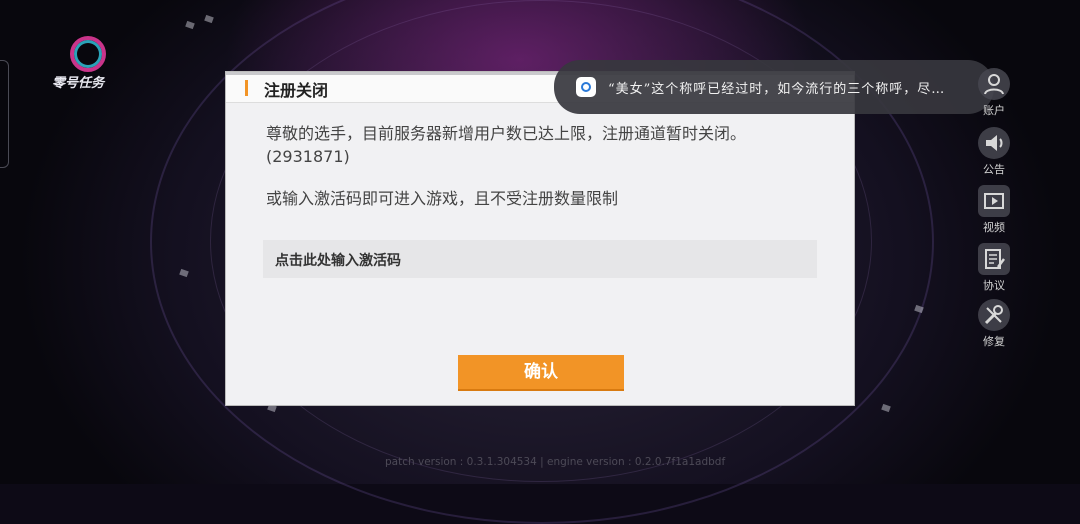 The width and height of the screenshot is (1080, 524). I want to click on sidebar-item-label: 公告, so click(994, 169).